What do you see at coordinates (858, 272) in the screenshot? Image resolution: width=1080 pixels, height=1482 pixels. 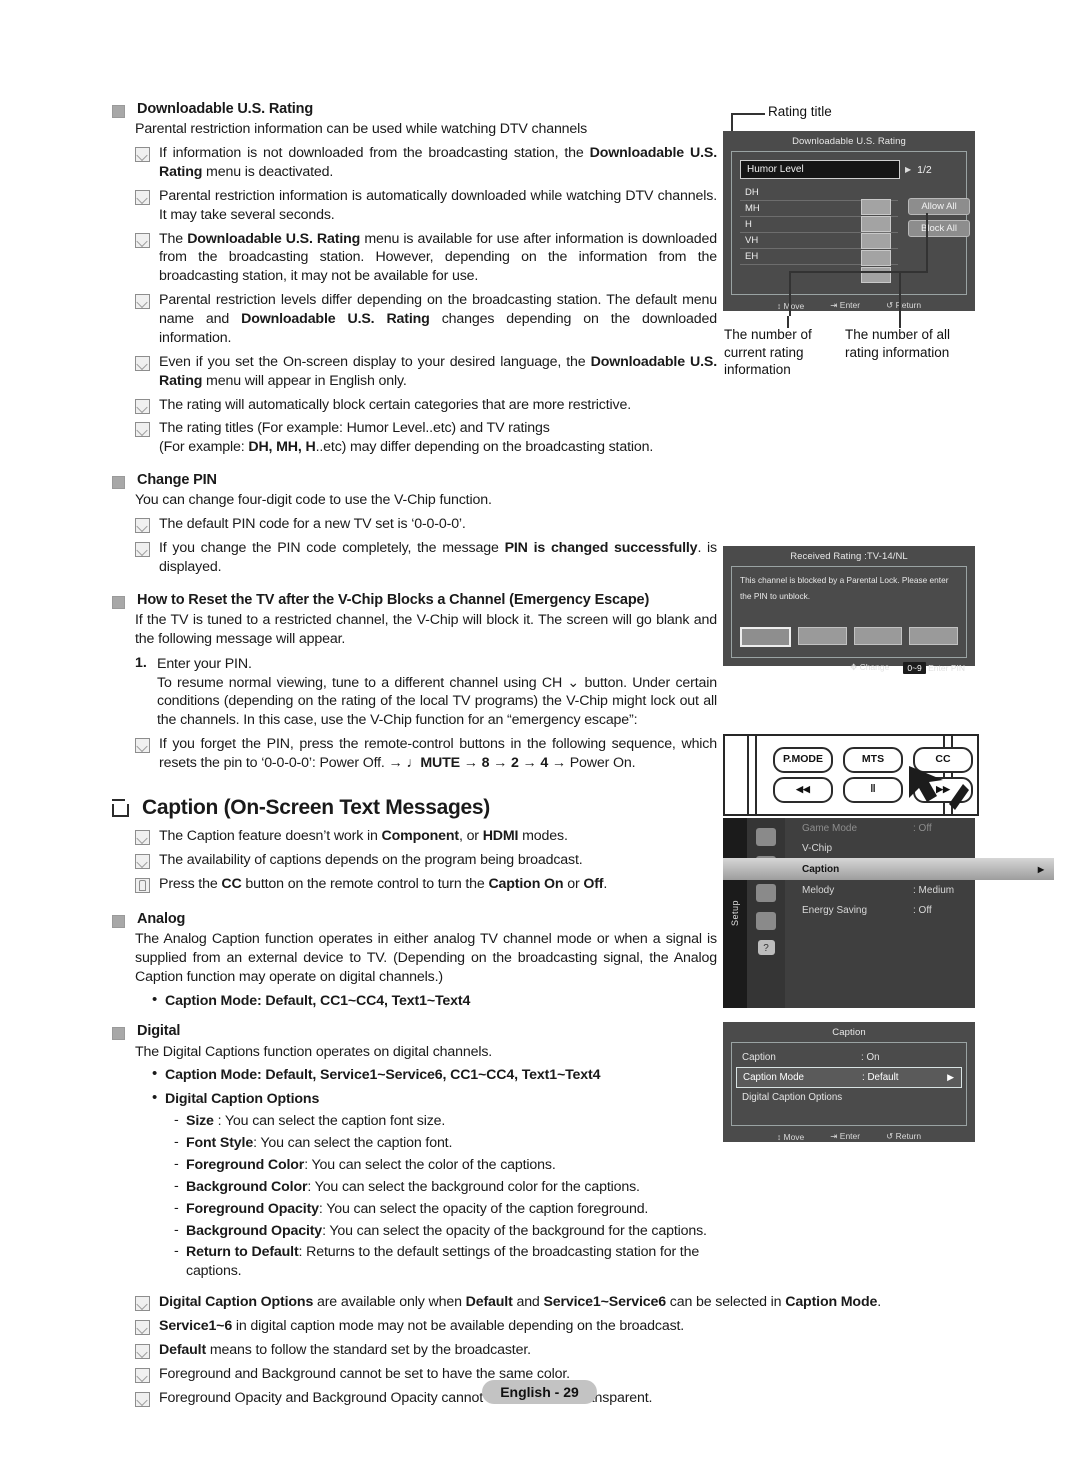 I see `callout-leader-horizontal` at bounding box center [858, 272].